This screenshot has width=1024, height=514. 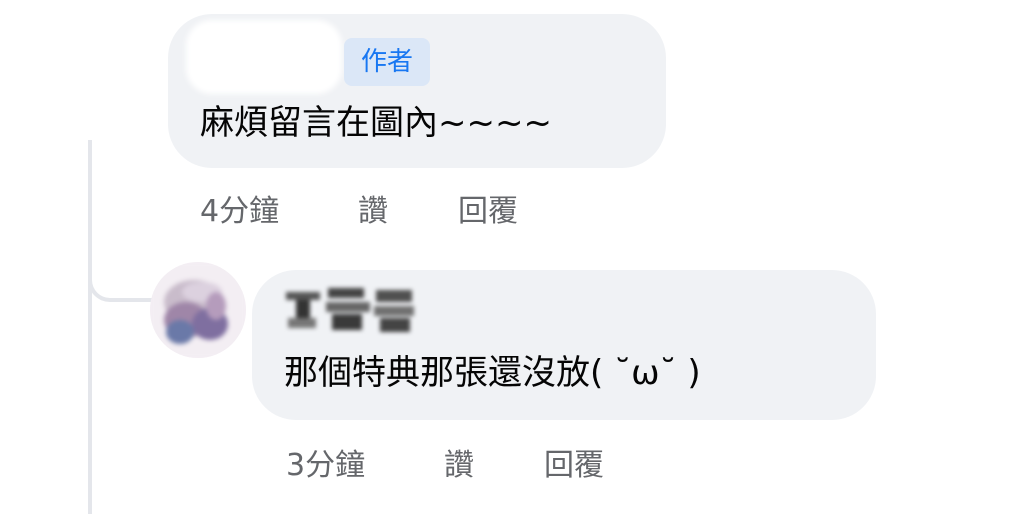 I want to click on avatar-image, so click(x=198, y=310).